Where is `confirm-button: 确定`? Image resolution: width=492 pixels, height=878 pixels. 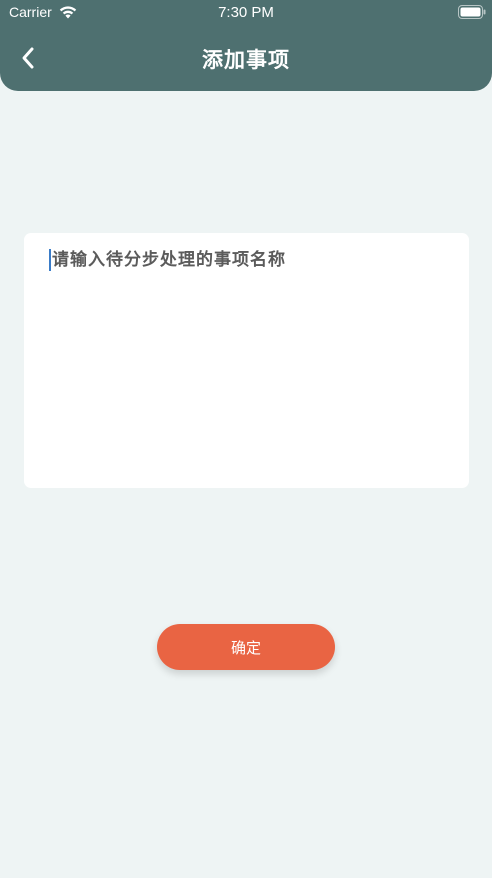 confirm-button: 确定 is located at coordinates (246, 647).